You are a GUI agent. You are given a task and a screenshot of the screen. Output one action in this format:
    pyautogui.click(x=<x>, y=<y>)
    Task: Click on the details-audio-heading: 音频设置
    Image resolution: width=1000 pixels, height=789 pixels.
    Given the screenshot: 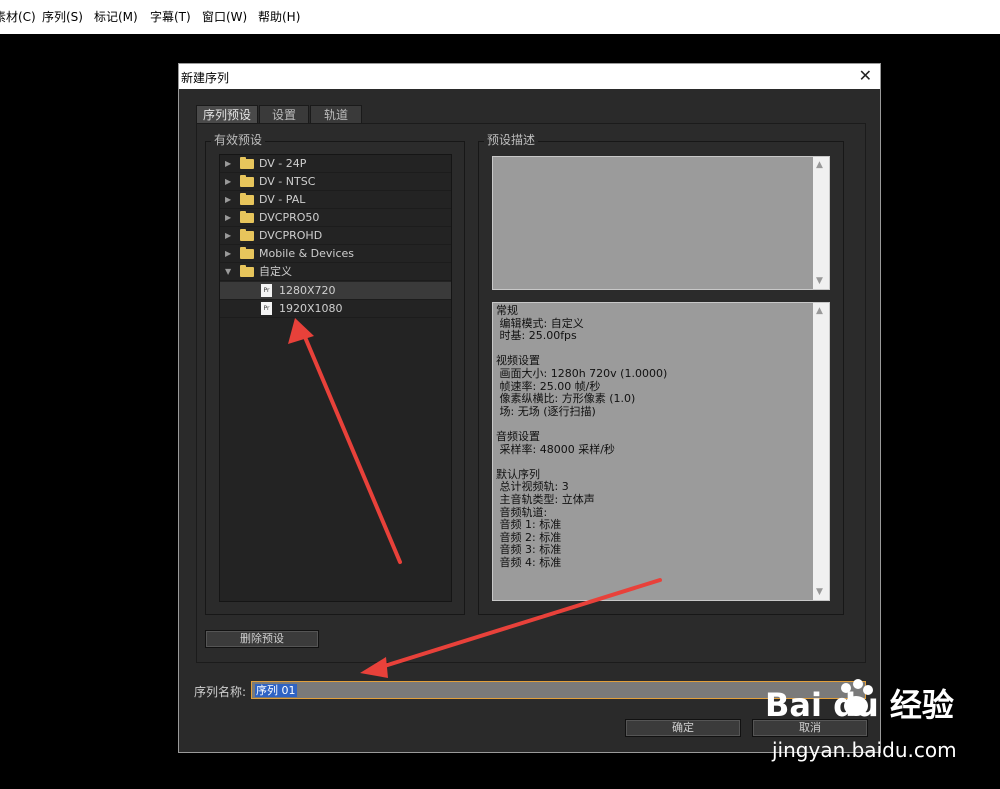 What is the action you would take?
    pyautogui.click(x=518, y=436)
    